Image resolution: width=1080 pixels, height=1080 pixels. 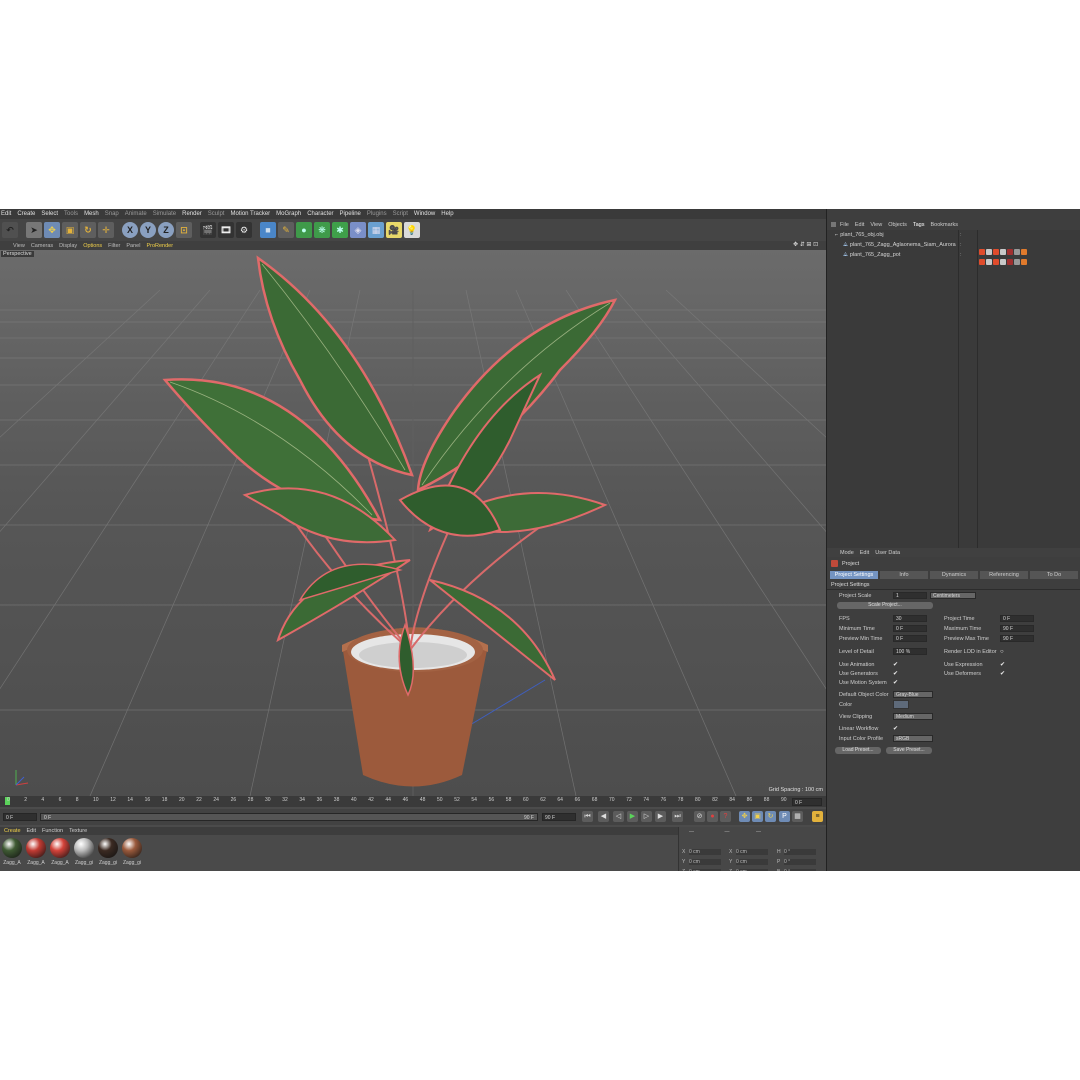 What do you see at coordinates (358, 230) in the screenshot?
I see `scene-icon: ◈` at bounding box center [358, 230].